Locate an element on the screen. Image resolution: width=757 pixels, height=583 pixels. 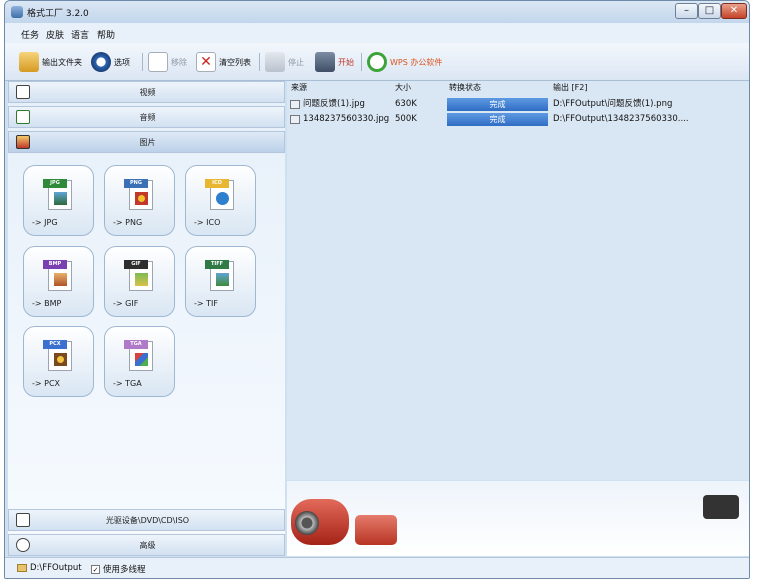
gif-file-icon: GIF is located at coordinates (138, 275).